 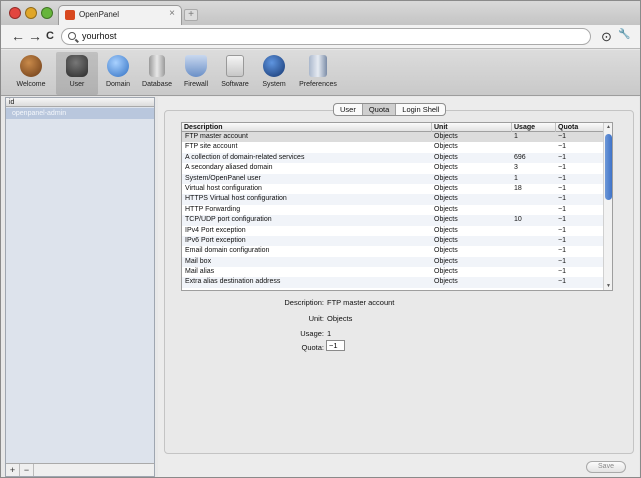 I want to click on scroll-up-icon: ▲, so click(x=608, y=127).